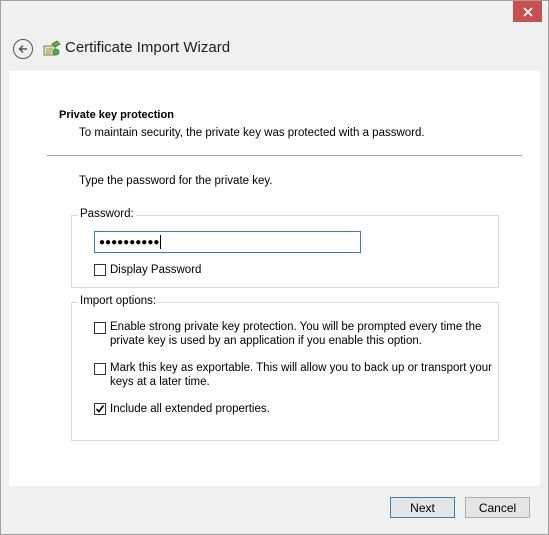 This screenshot has height=535, width=549. I want to click on back-arrow-icon, so click(22, 49).